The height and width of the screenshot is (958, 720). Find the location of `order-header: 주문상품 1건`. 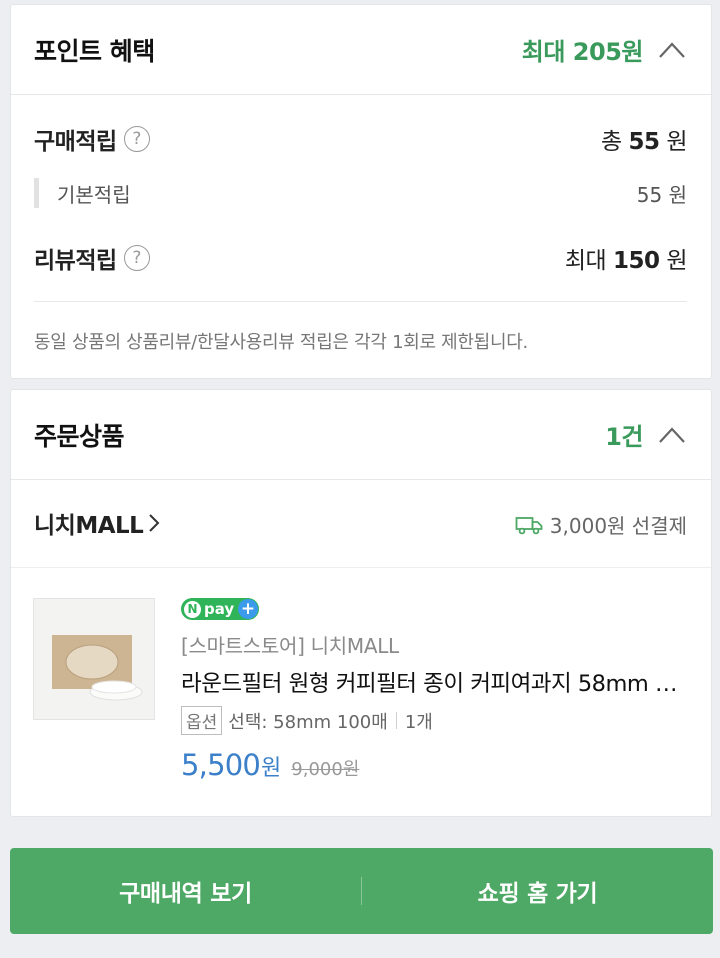

order-header: 주문상품 1건 is located at coordinates (361, 435).